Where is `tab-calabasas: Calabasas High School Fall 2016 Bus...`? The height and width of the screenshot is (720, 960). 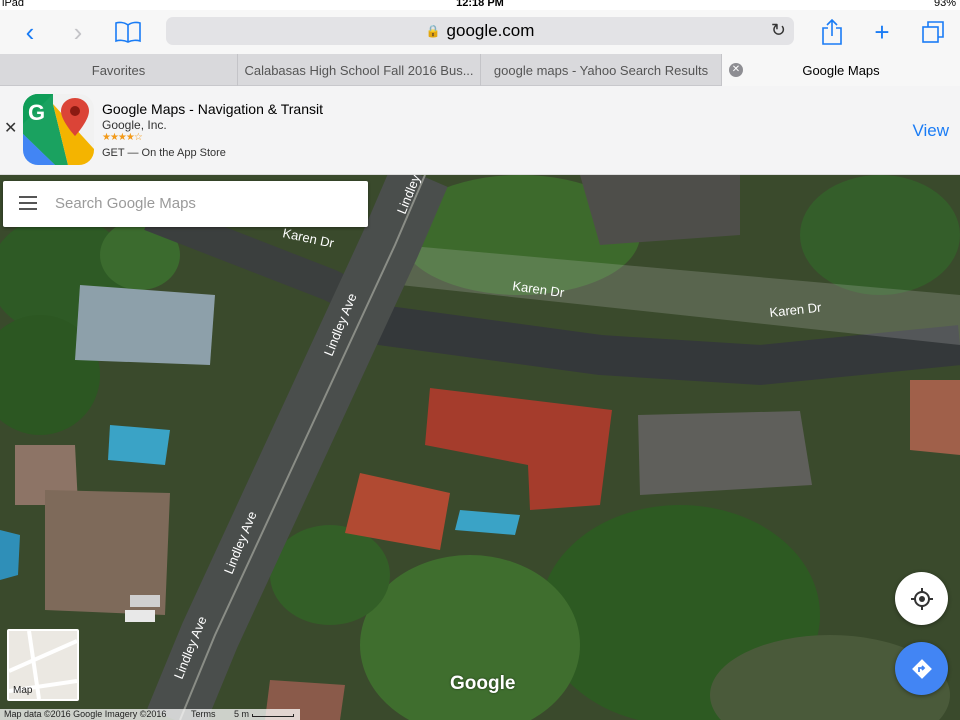
tab-calabasas: Calabasas High School Fall 2016 Bus... is located at coordinates (359, 70).